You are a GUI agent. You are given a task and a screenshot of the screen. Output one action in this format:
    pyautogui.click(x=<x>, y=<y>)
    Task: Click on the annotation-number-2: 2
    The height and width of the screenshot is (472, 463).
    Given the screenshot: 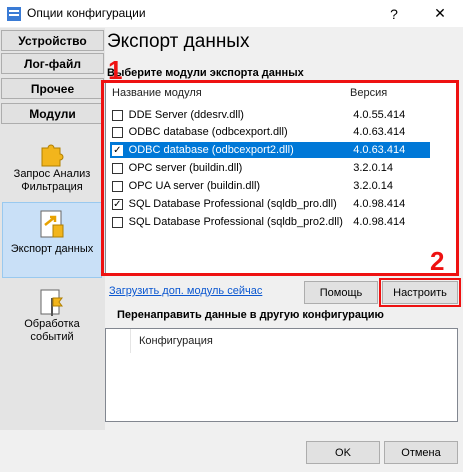 What is the action you would take?
    pyautogui.click(x=437, y=261)
    